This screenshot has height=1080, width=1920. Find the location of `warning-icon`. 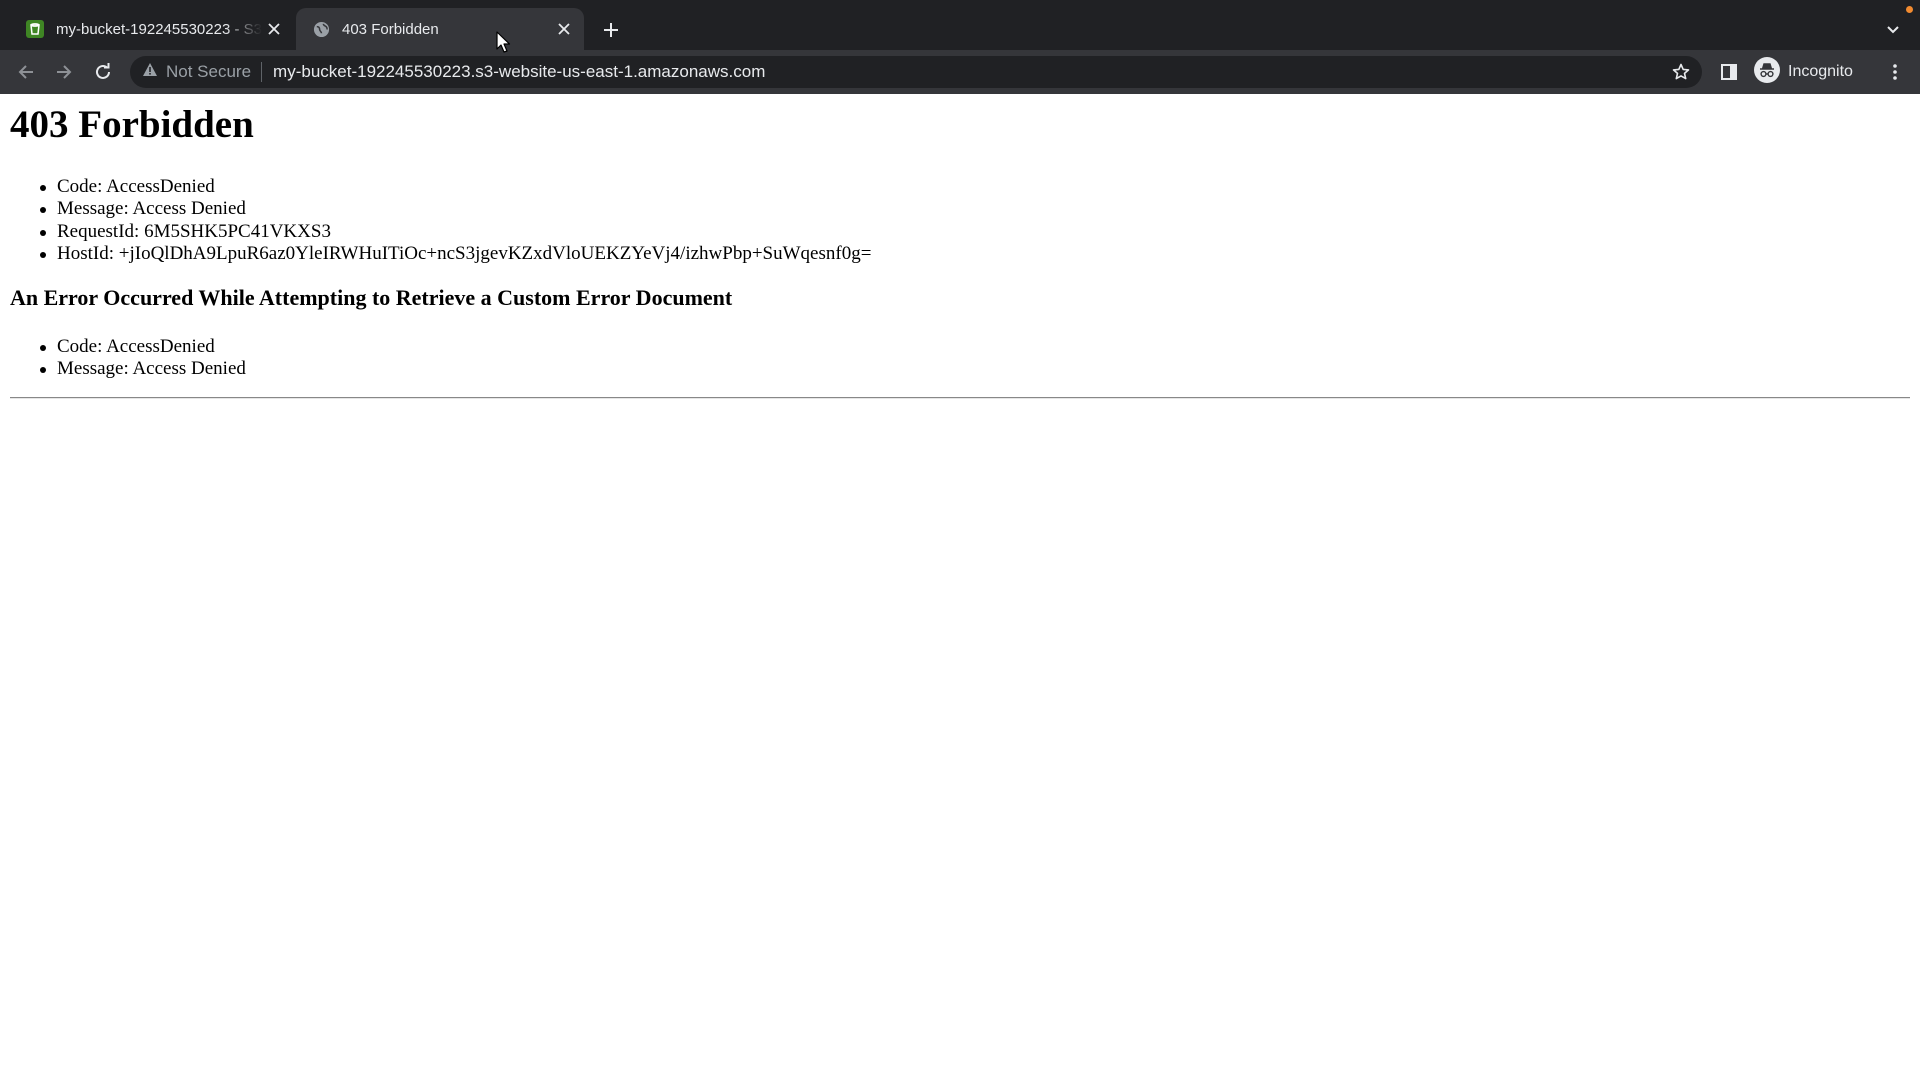

warning-icon is located at coordinates (150, 72).